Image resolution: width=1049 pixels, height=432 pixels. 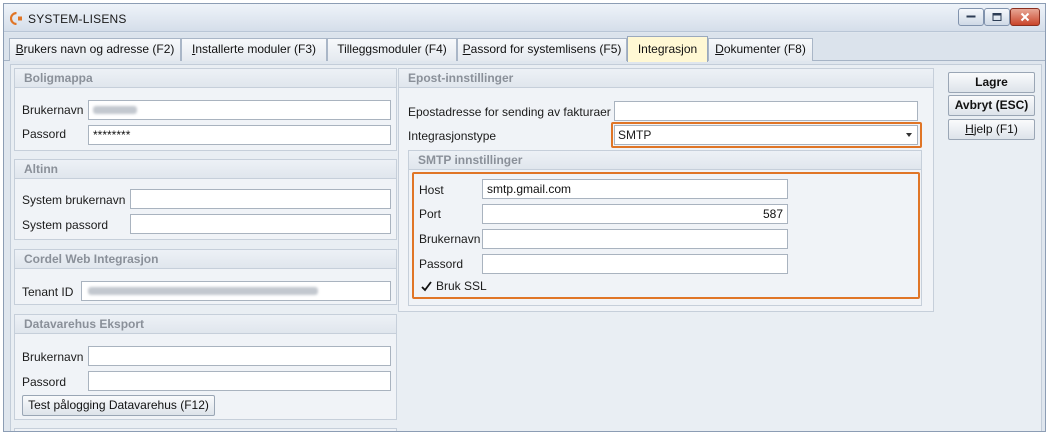 I want to click on save-button: Lagre, so click(x=991, y=82).